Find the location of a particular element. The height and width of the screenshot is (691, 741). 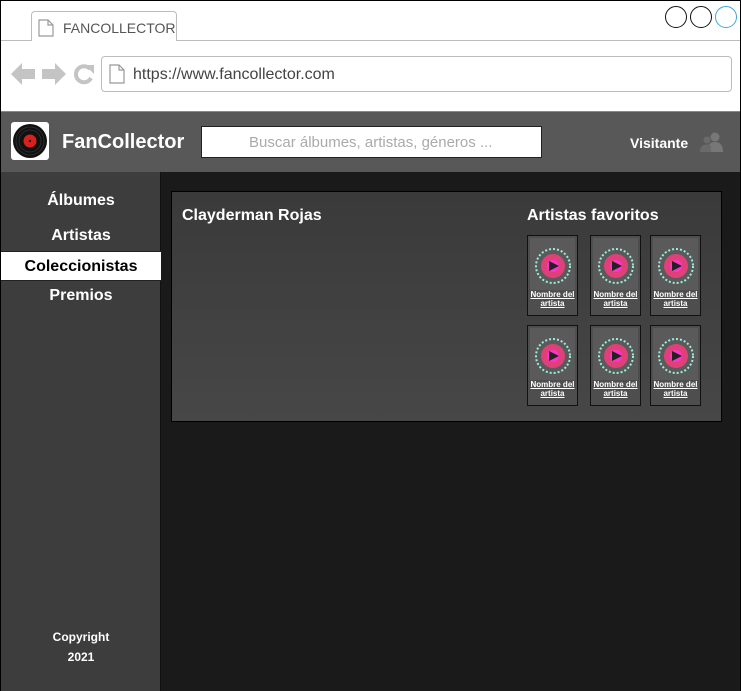

visitor-label: Visitante is located at coordinates (659, 143).